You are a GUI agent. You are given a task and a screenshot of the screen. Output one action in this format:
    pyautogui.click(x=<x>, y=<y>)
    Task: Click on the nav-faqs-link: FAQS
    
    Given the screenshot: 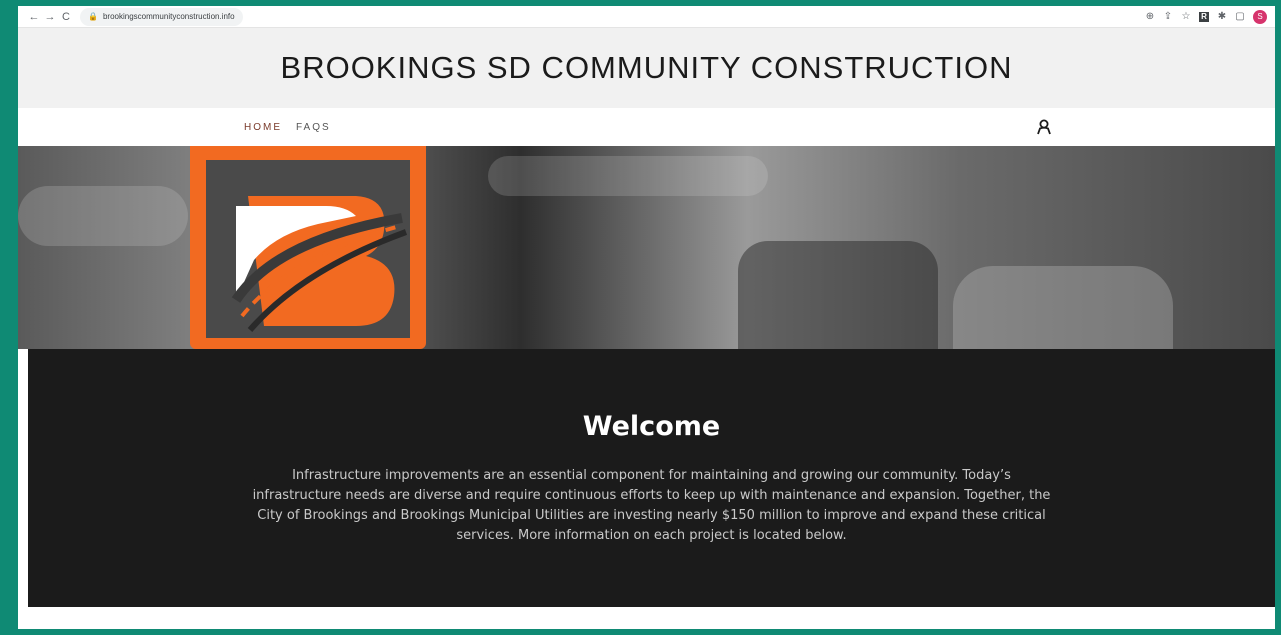 What is the action you would take?
    pyautogui.click(x=313, y=127)
    